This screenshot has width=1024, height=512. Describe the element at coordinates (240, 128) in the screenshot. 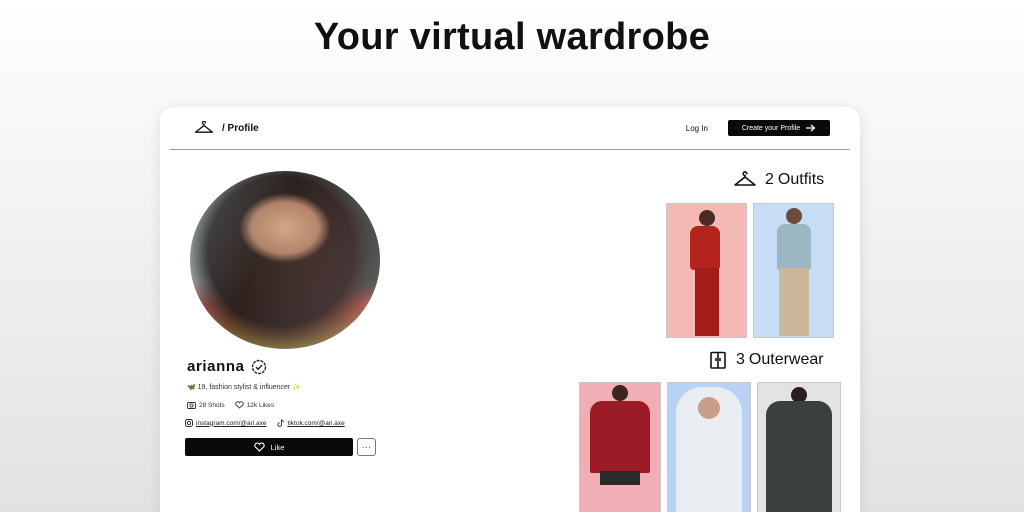

I see `breadcrumb: / Profile` at that location.